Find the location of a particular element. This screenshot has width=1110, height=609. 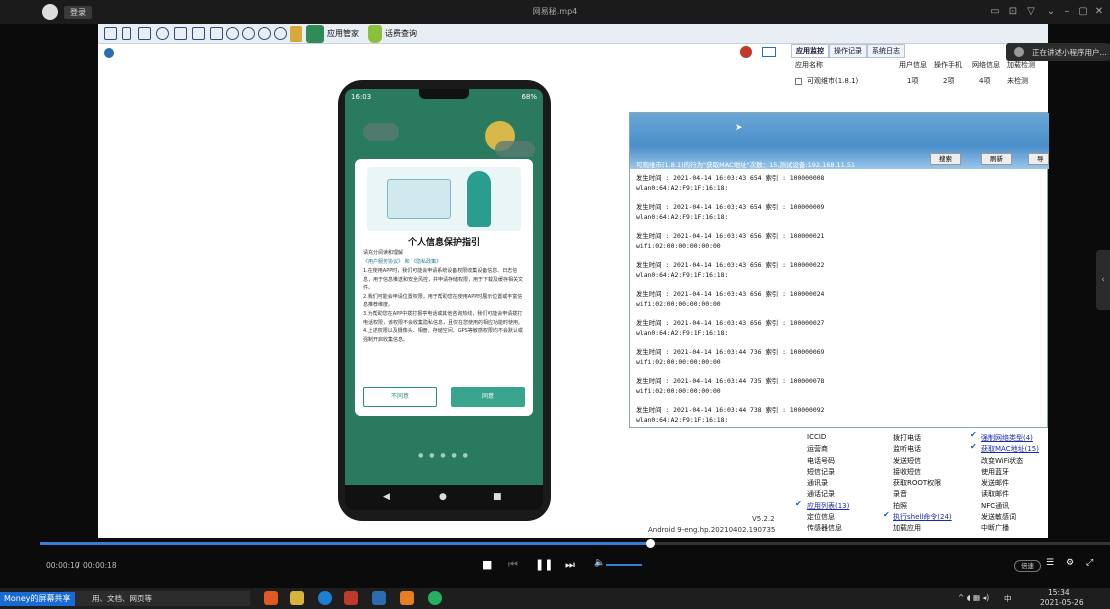

perm-item: 获取ROOT权限 is located at coordinates (917, 483).